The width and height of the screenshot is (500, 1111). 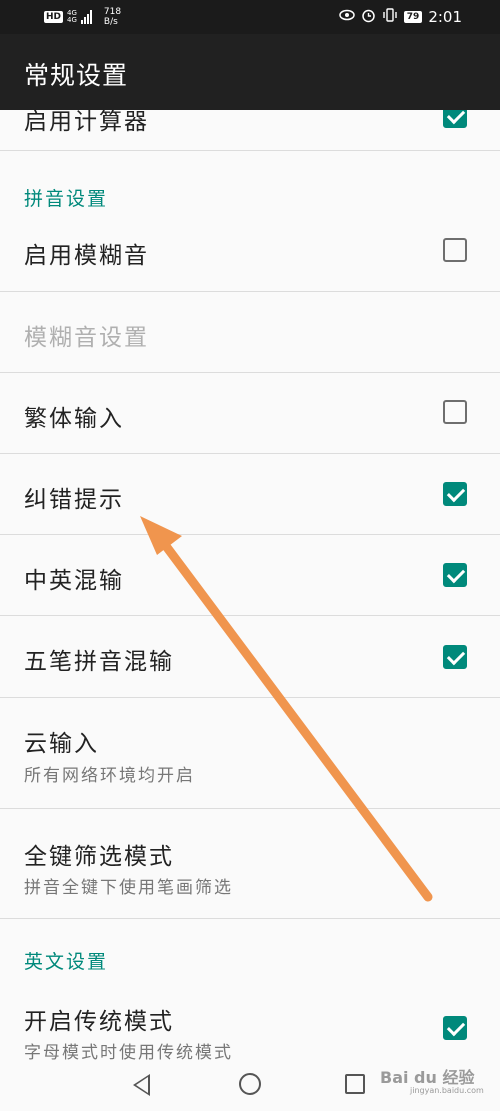 I want to click on setting-label: 五笔拼音混输, so click(x=99, y=662).